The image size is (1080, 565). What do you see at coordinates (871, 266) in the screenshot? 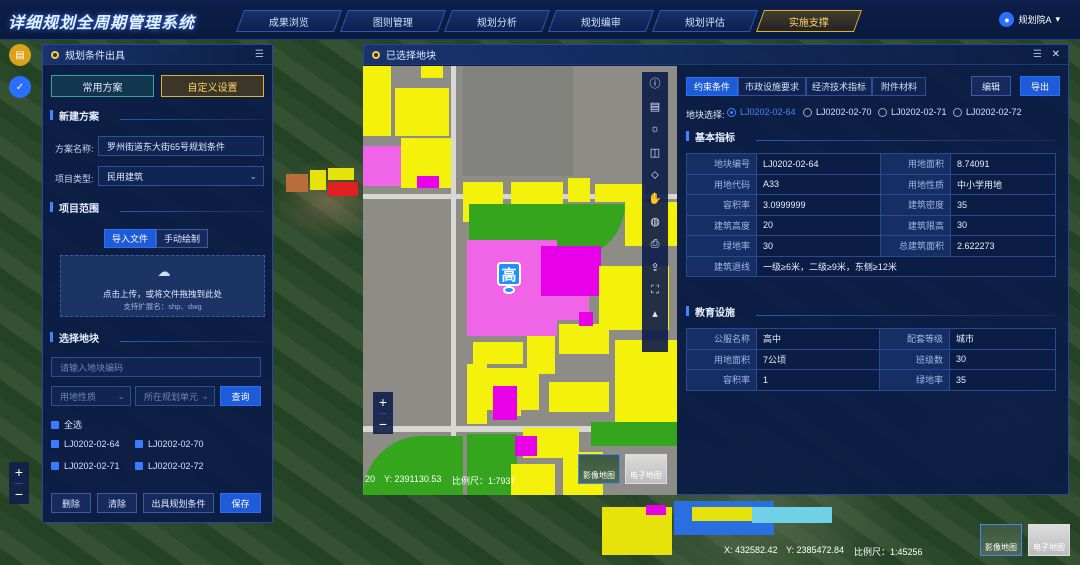
I see `table-row: 建筑退线 一级≥6米，二级≥9米，东侧≥12米` at bounding box center [871, 266].